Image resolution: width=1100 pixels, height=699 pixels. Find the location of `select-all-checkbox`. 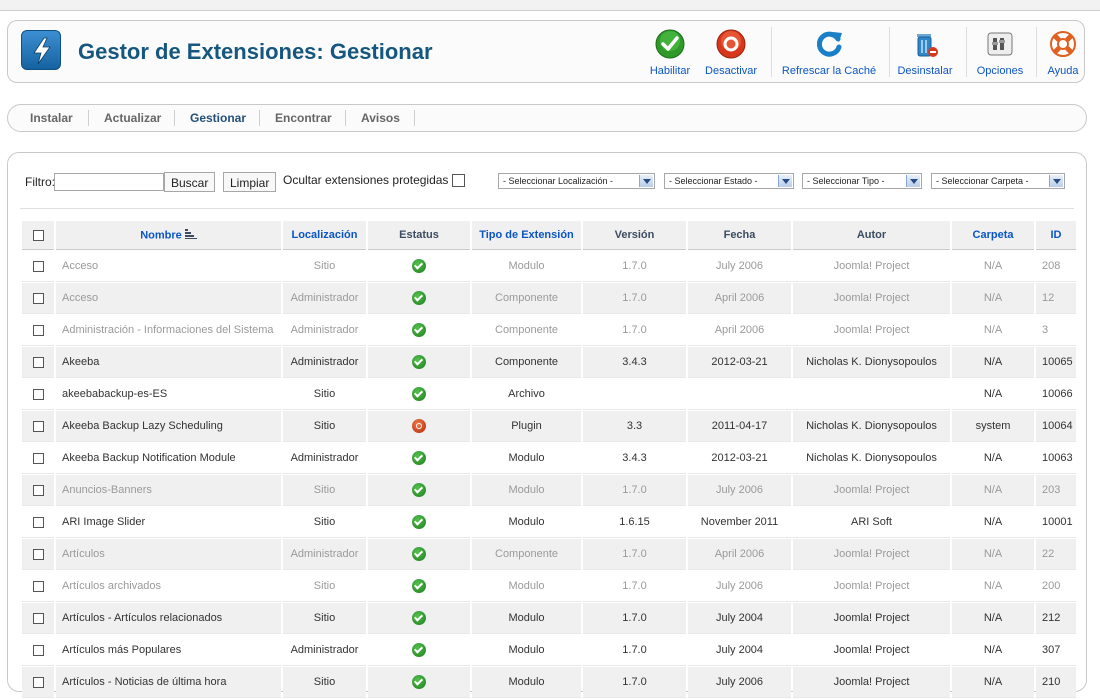

select-all-checkbox is located at coordinates (38, 235).